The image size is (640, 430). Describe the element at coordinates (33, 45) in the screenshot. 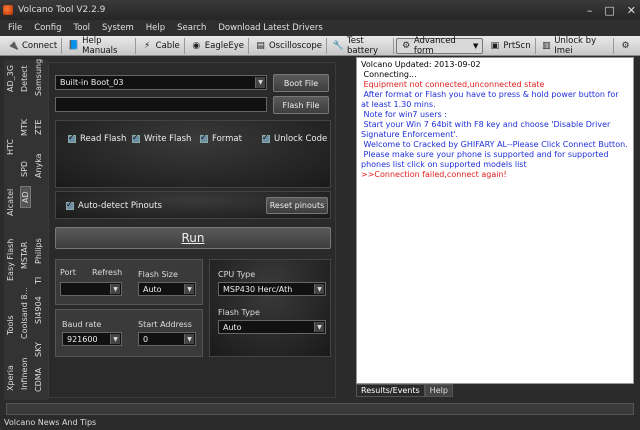

I see `connect-button: 🔌 Connect` at that location.